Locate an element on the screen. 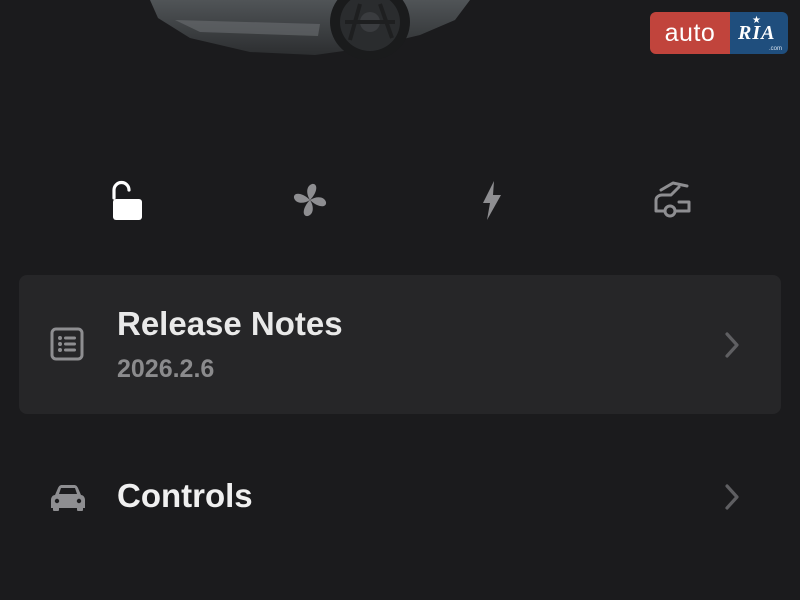 This screenshot has height=600, width=800. trunk-open-icon is located at coordinates (672, 199).